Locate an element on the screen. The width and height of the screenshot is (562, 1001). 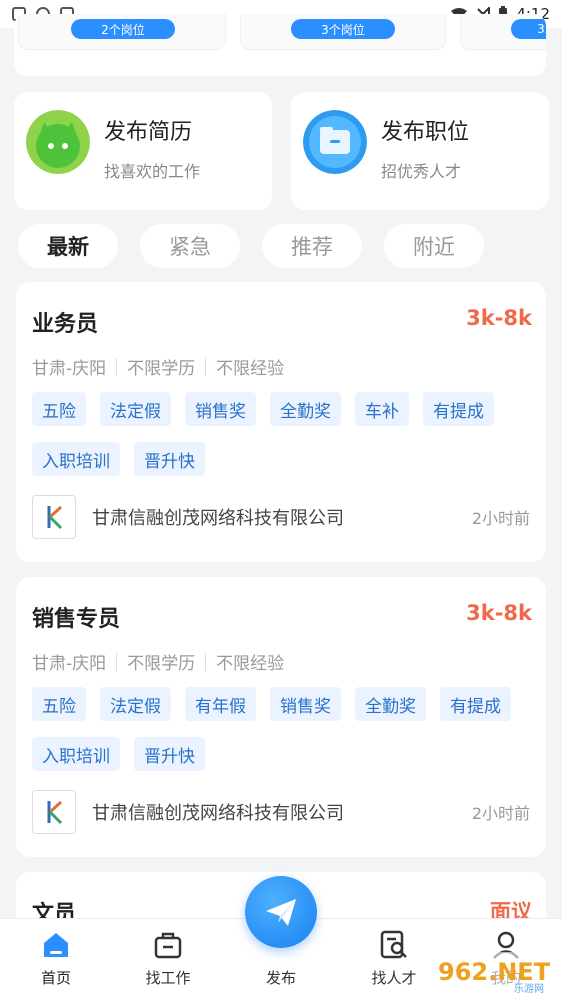
tab-recommended: 推荐 is located at coordinates (312, 246).